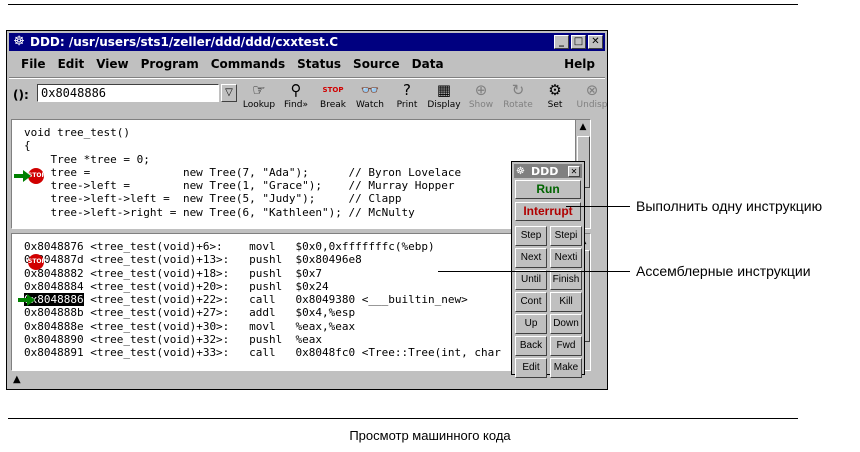 This screenshot has height=452, width=860. What do you see at coordinates (566, 258) in the screenshot?
I see `nexti-button: Nexti` at bounding box center [566, 258].